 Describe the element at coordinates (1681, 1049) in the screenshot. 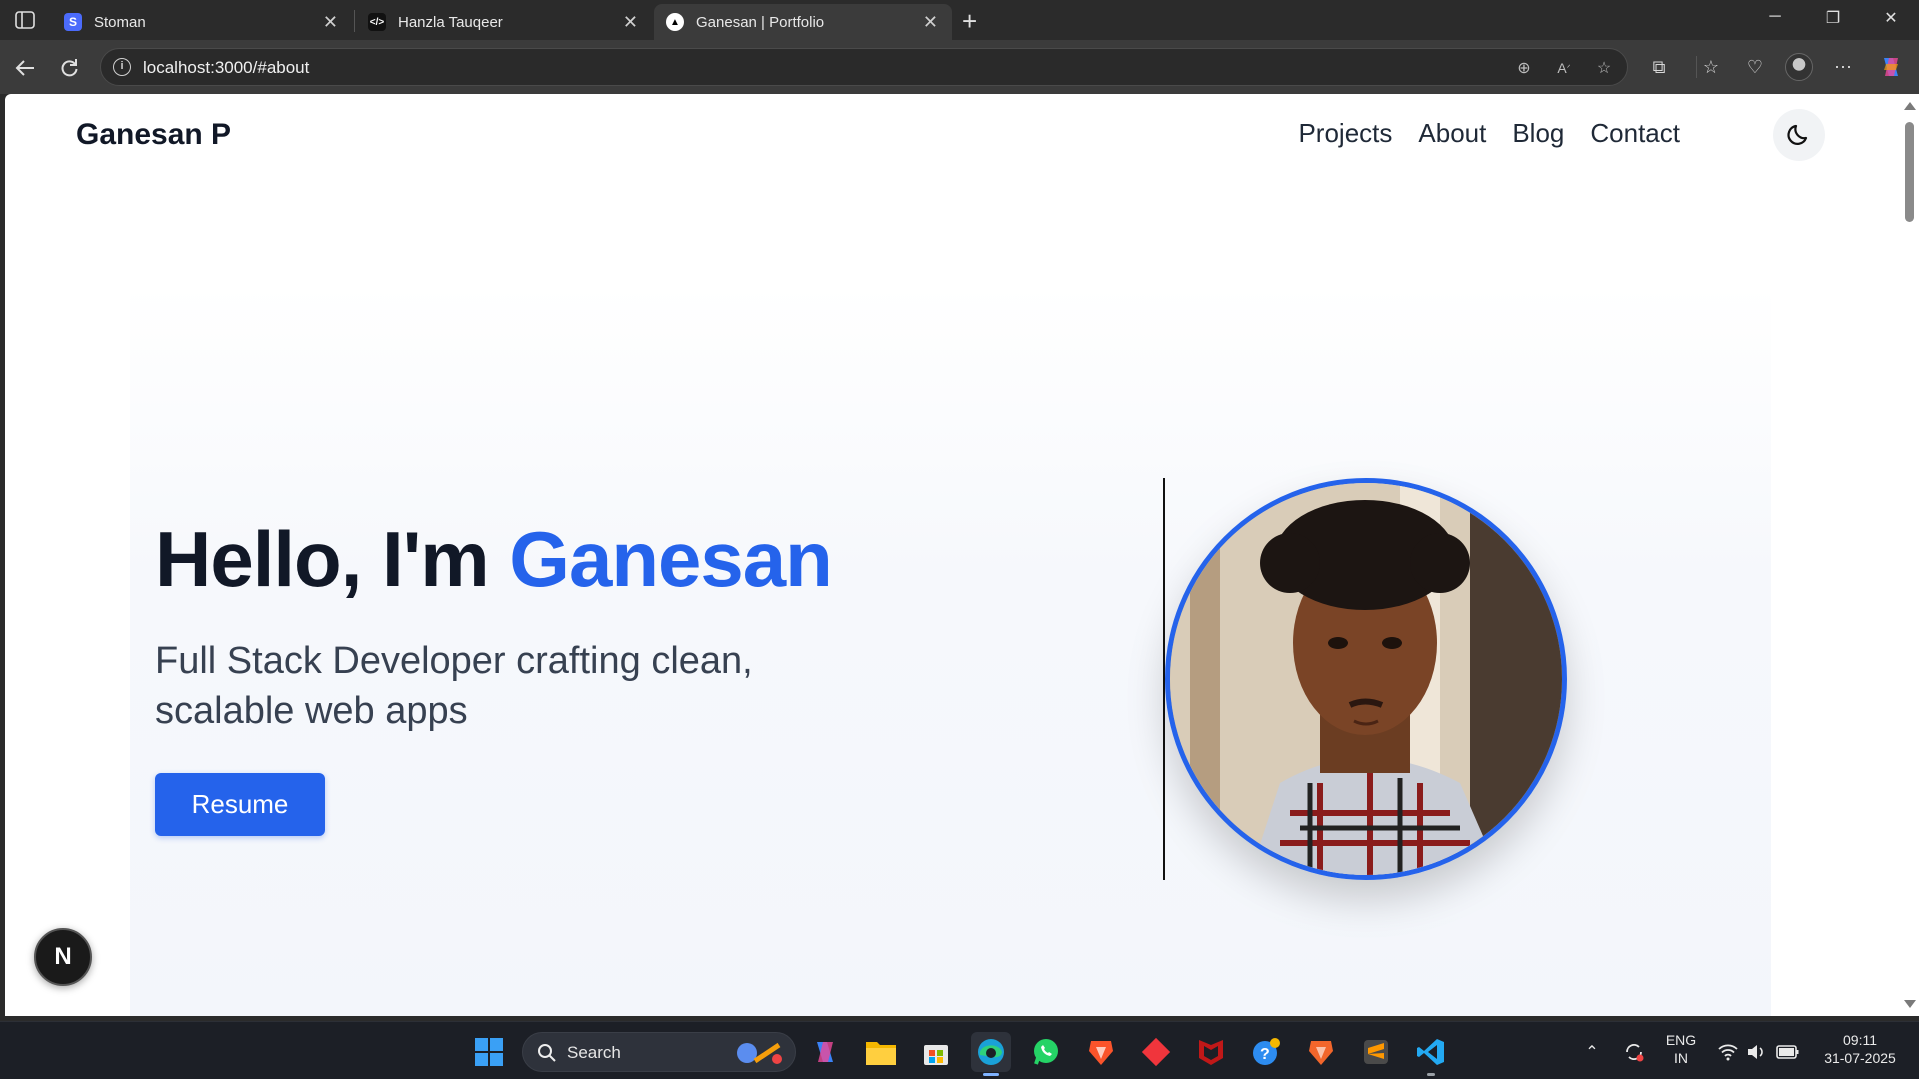

I see `input-language-indicator: ENG IN` at that location.